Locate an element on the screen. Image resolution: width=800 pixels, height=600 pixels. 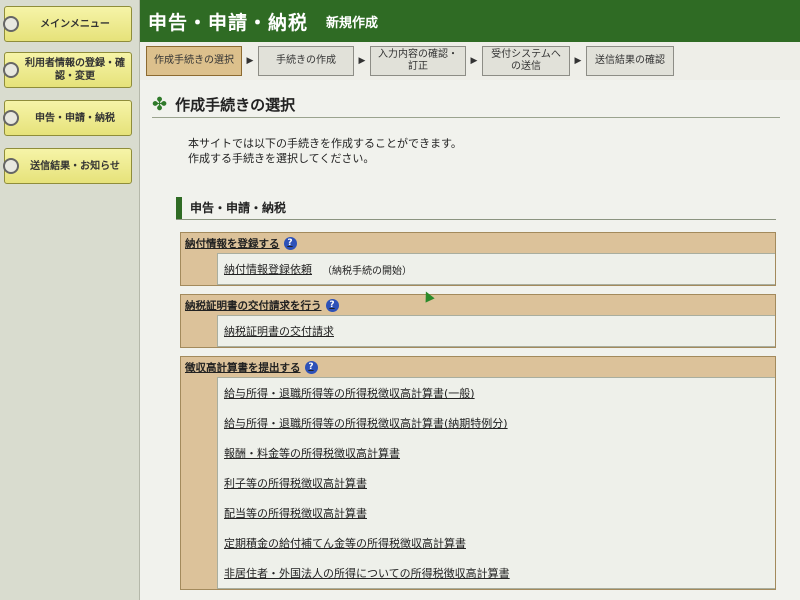
category-bar is located at coordinates (179, 207).